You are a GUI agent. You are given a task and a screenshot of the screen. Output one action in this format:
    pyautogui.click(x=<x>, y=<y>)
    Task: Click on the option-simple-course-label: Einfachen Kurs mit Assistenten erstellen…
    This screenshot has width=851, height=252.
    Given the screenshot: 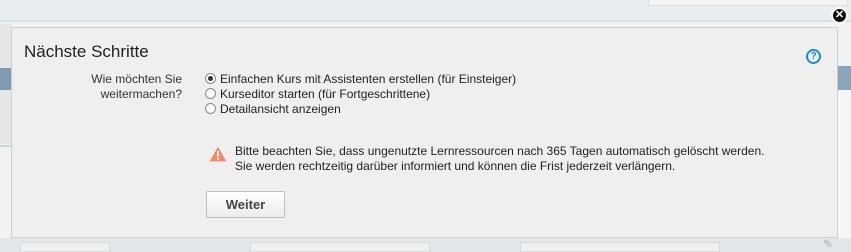 What is the action you would take?
    pyautogui.click(x=368, y=78)
    